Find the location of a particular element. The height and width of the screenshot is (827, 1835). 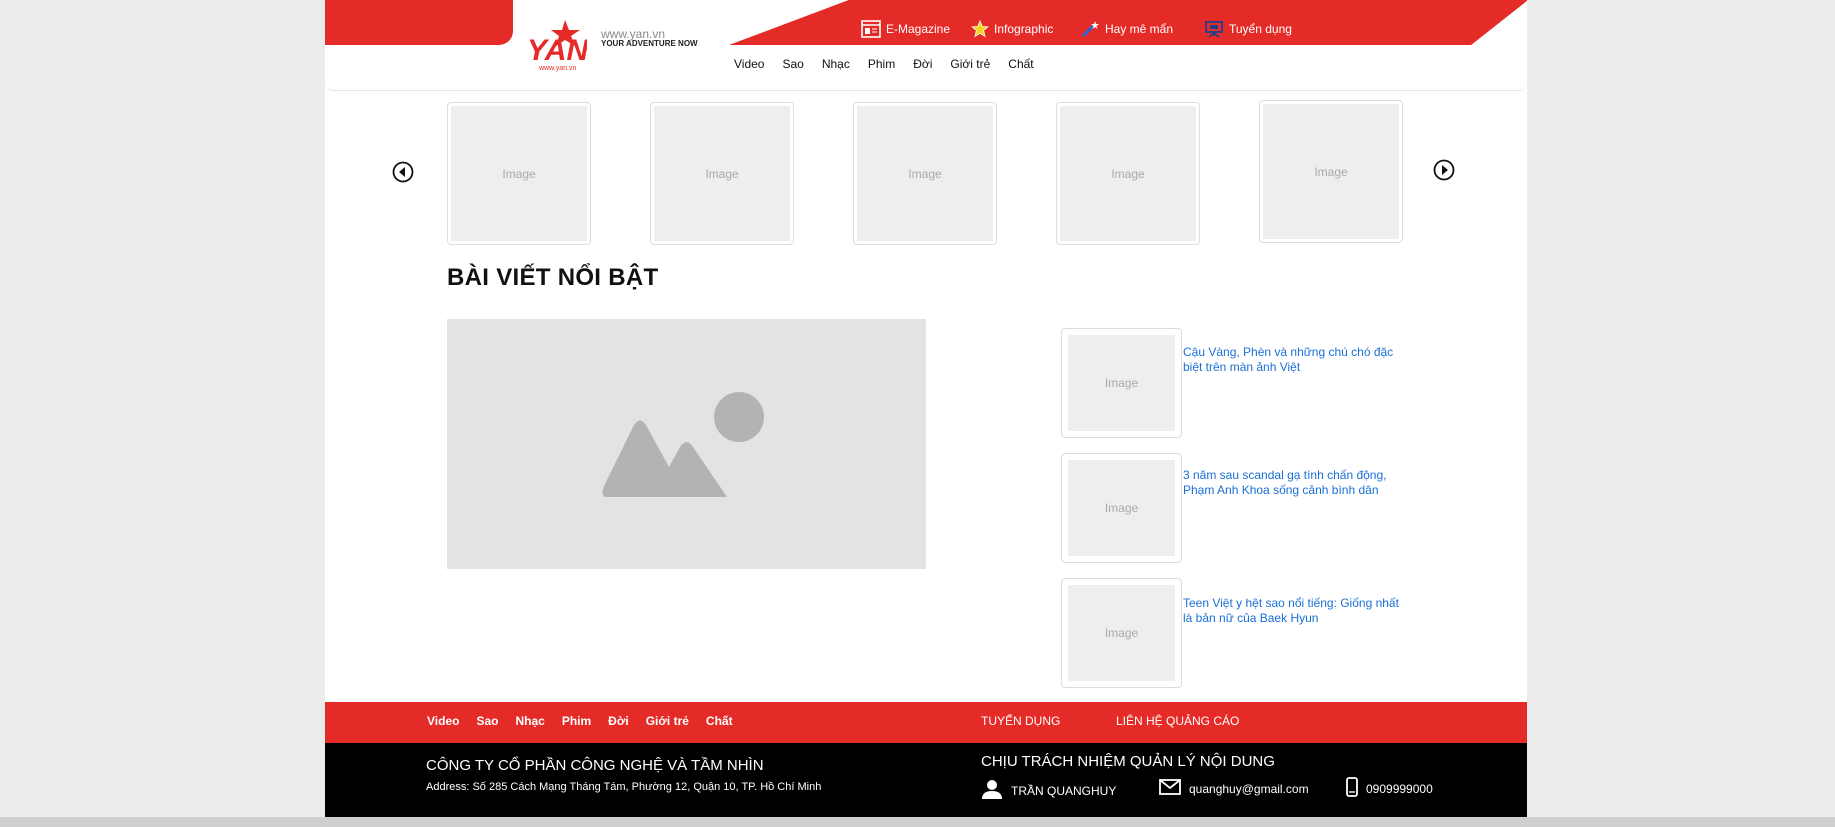

site-logo: YAN www.yan.vn is located at coordinates (557, 45).